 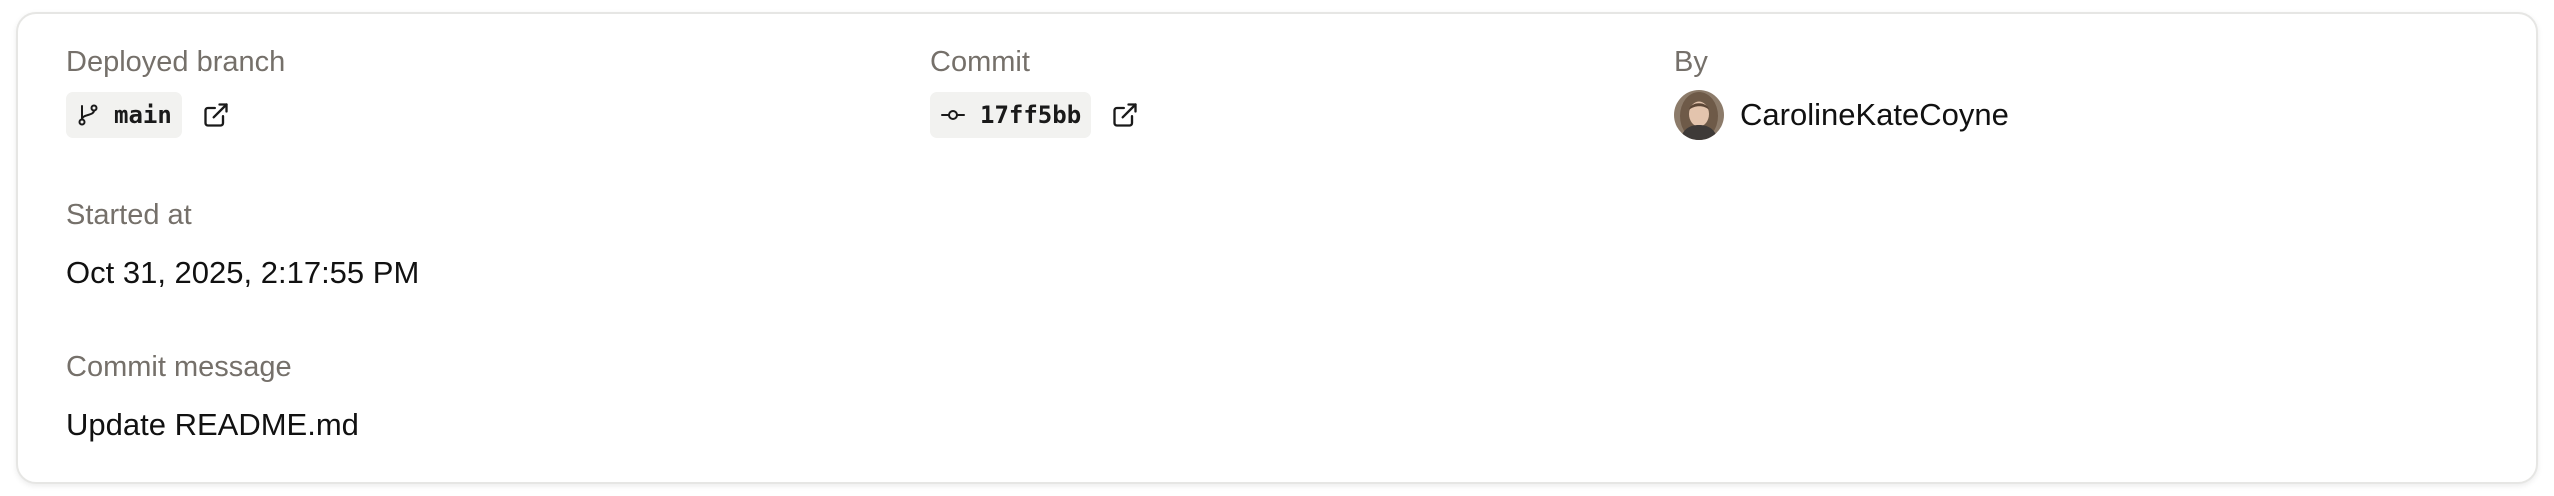 What do you see at coordinates (176, 62) in the screenshot?
I see `deployed-branch-label: Deployed branch` at bounding box center [176, 62].